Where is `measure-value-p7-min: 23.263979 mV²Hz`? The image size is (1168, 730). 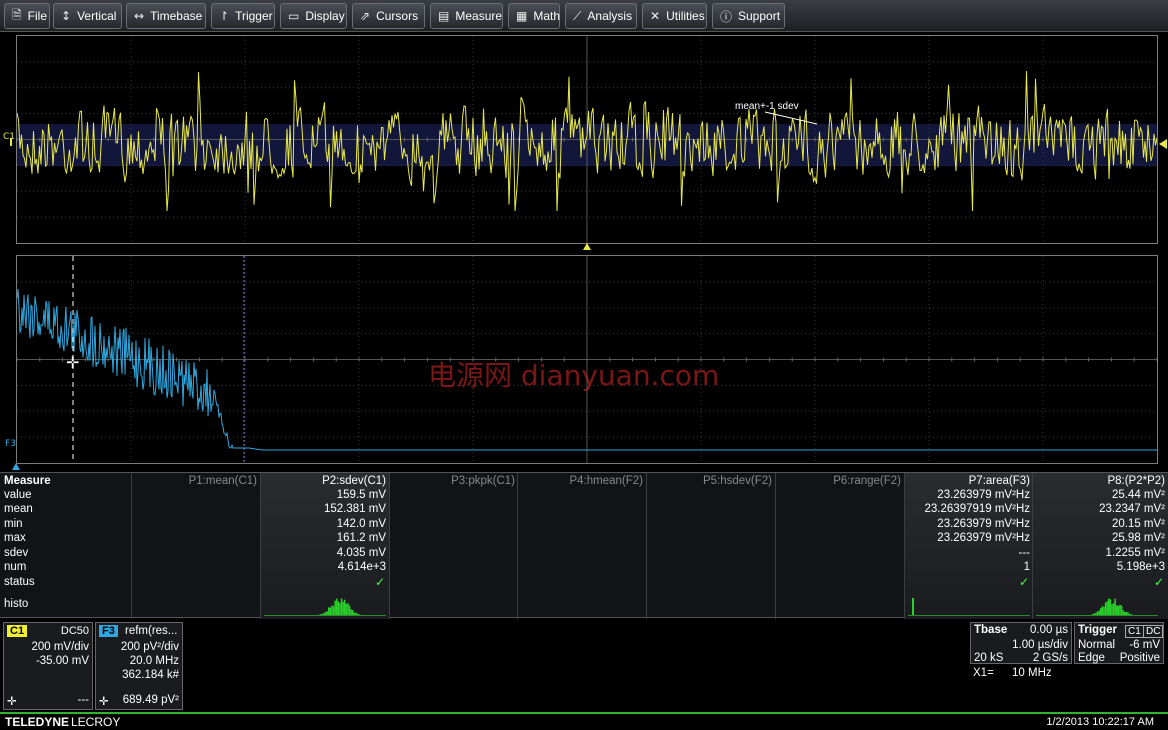 measure-value-p7-min: 23.263979 mV²Hz is located at coordinates (983, 524).